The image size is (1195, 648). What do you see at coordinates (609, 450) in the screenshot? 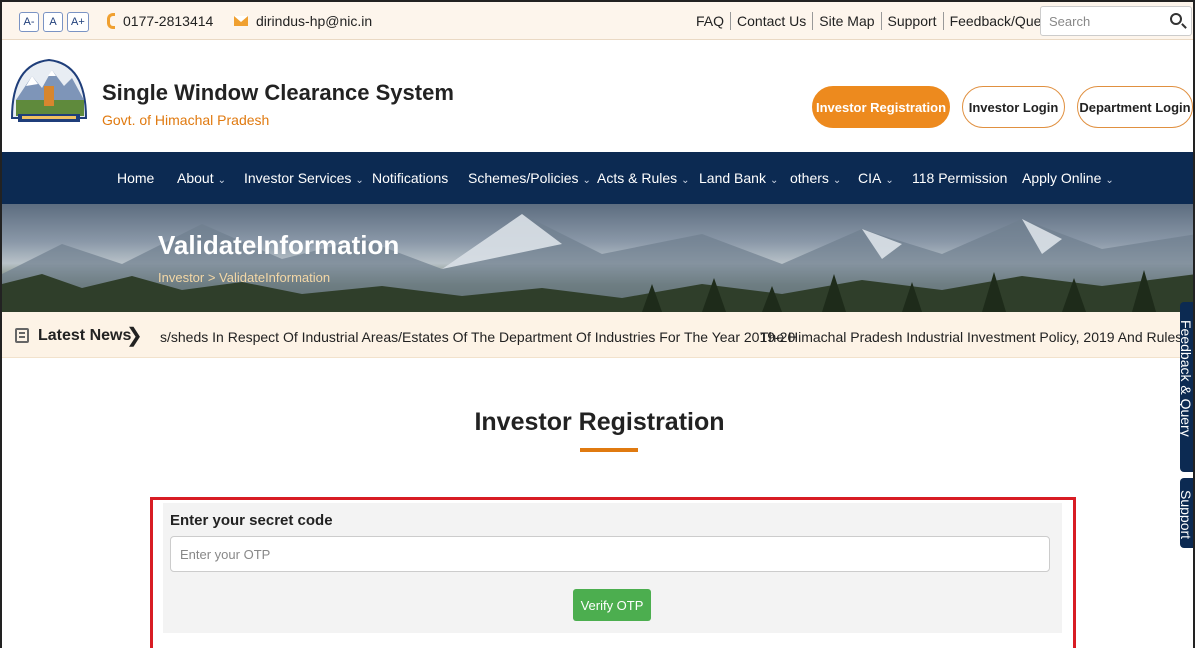
I see `title-underline` at bounding box center [609, 450].